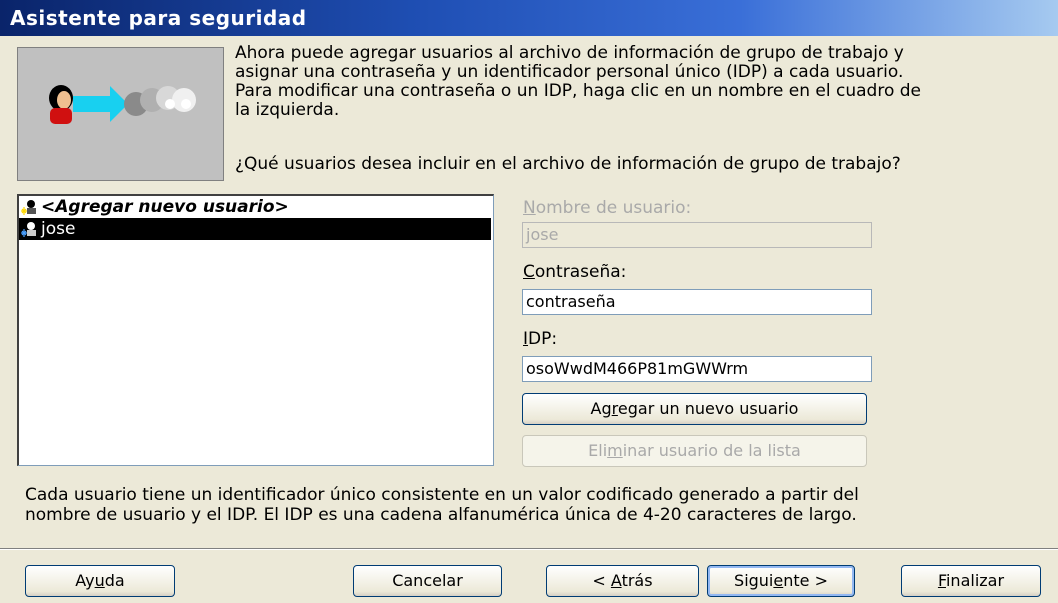 Image resolution: width=1058 pixels, height=603 pixels. What do you see at coordinates (697, 235) in the screenshot?
I see `username-field: jose` at bounding box center [697, 235].